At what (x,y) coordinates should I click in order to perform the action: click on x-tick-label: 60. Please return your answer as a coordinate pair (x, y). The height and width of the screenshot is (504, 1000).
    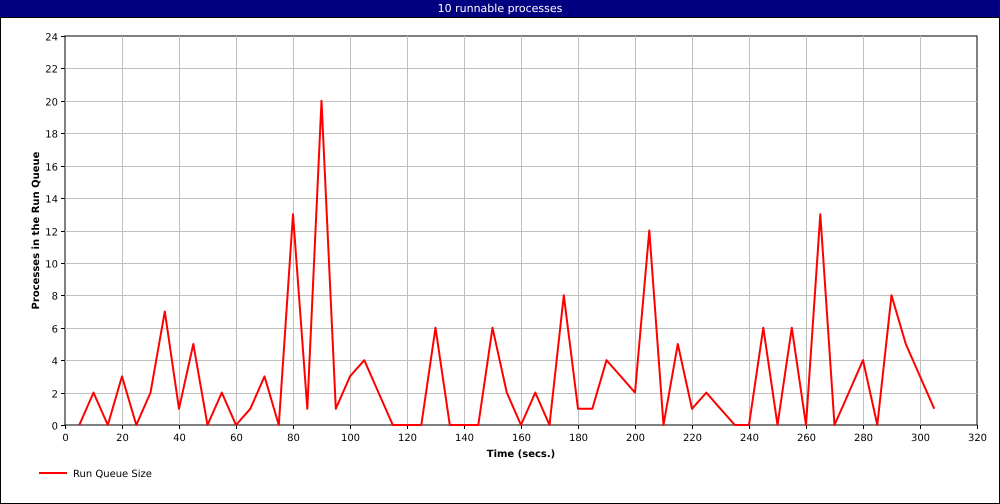
    Looking at the image, I should click on (236, 438).